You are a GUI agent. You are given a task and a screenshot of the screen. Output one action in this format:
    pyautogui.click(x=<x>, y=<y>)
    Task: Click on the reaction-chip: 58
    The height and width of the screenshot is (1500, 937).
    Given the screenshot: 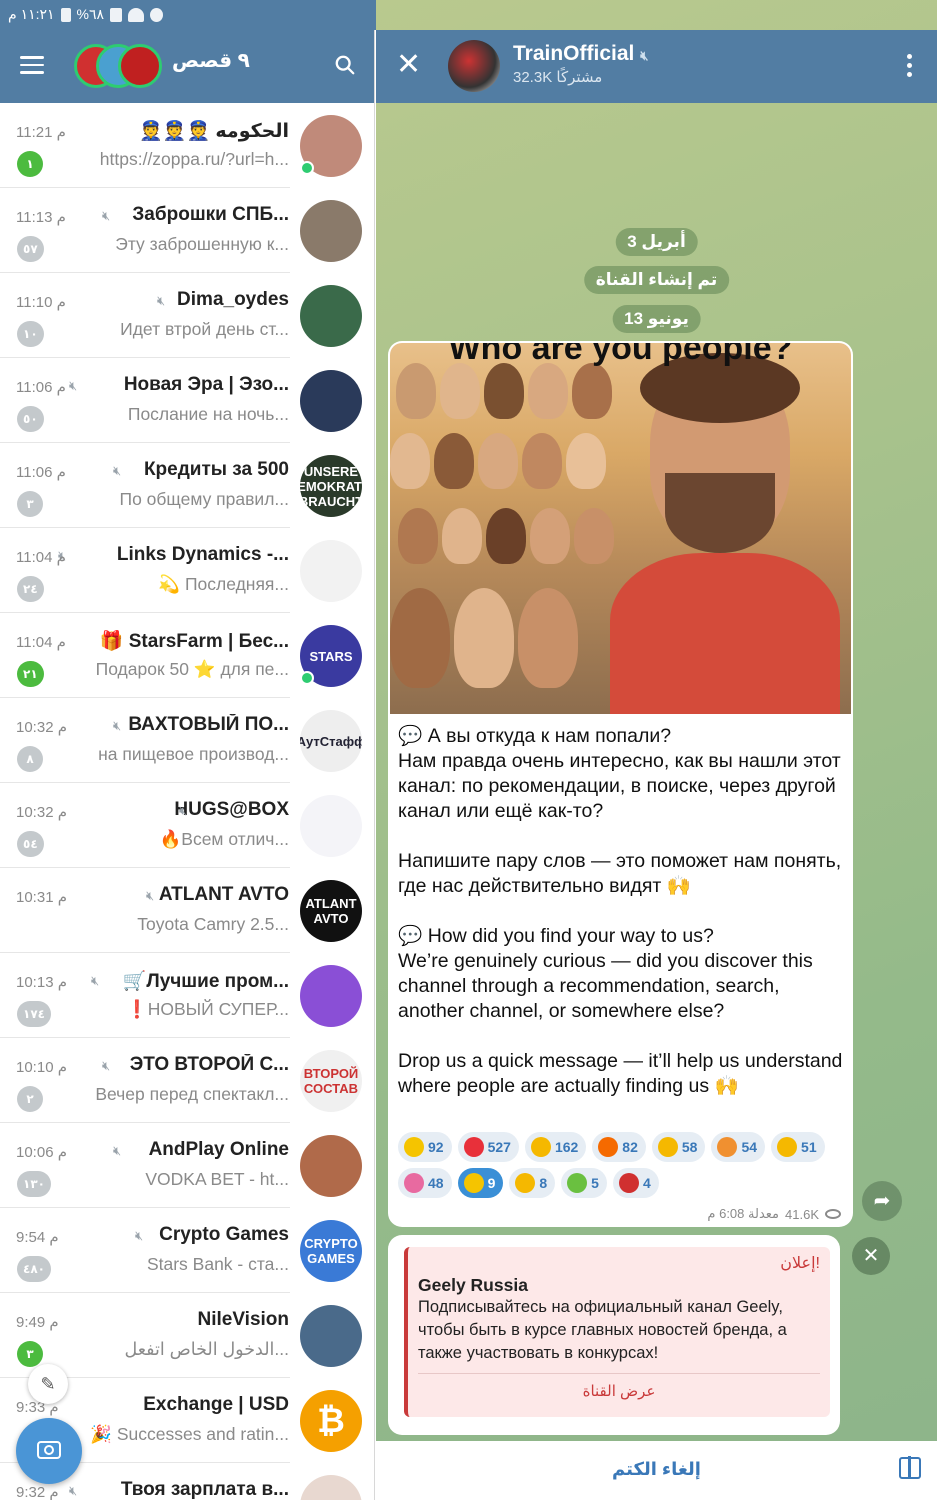 What is the action you would take?
    pyautogui.click(x=678, y=1147)
    